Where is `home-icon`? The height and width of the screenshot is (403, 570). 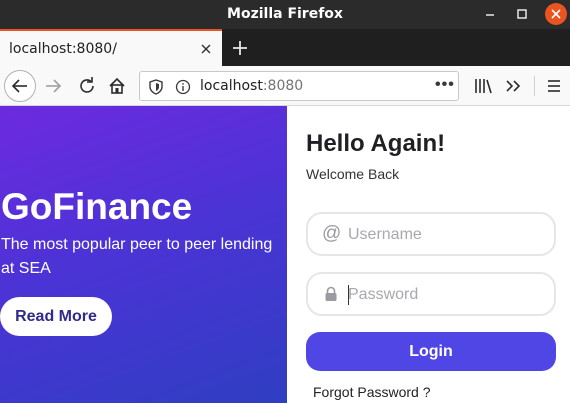
home-icon is located at coordinates (117, 85).